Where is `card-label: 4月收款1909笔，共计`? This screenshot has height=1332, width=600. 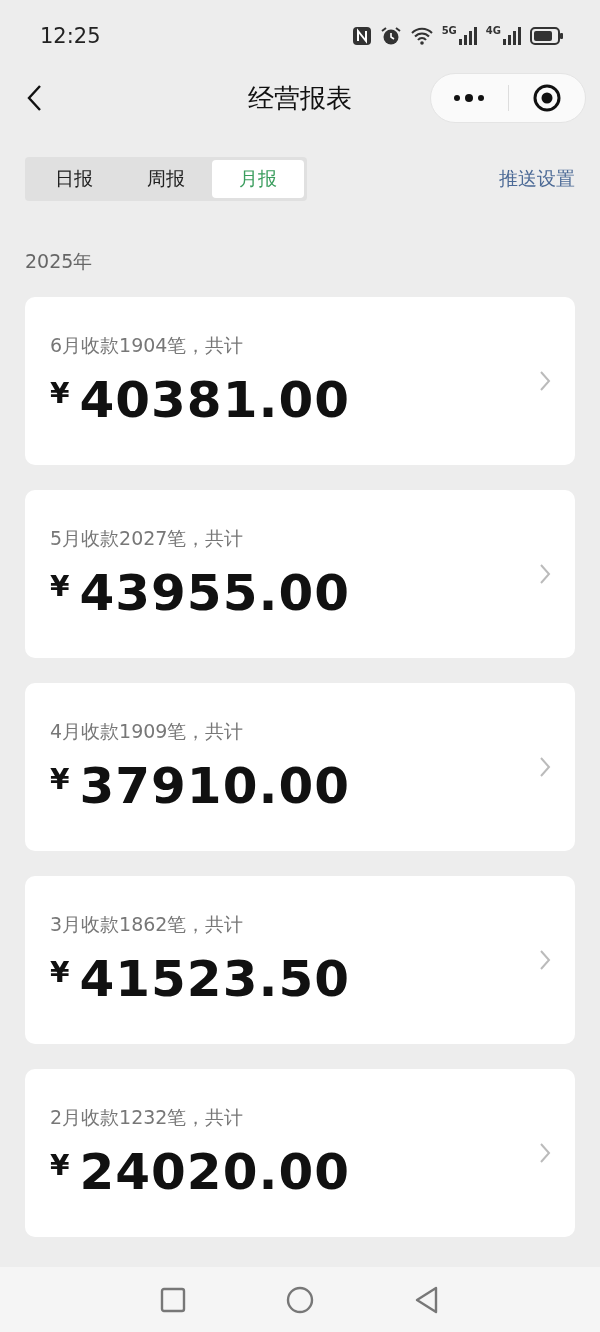 card-label: 4月收款1909笔，共计 is located at coordinates (147, 731).